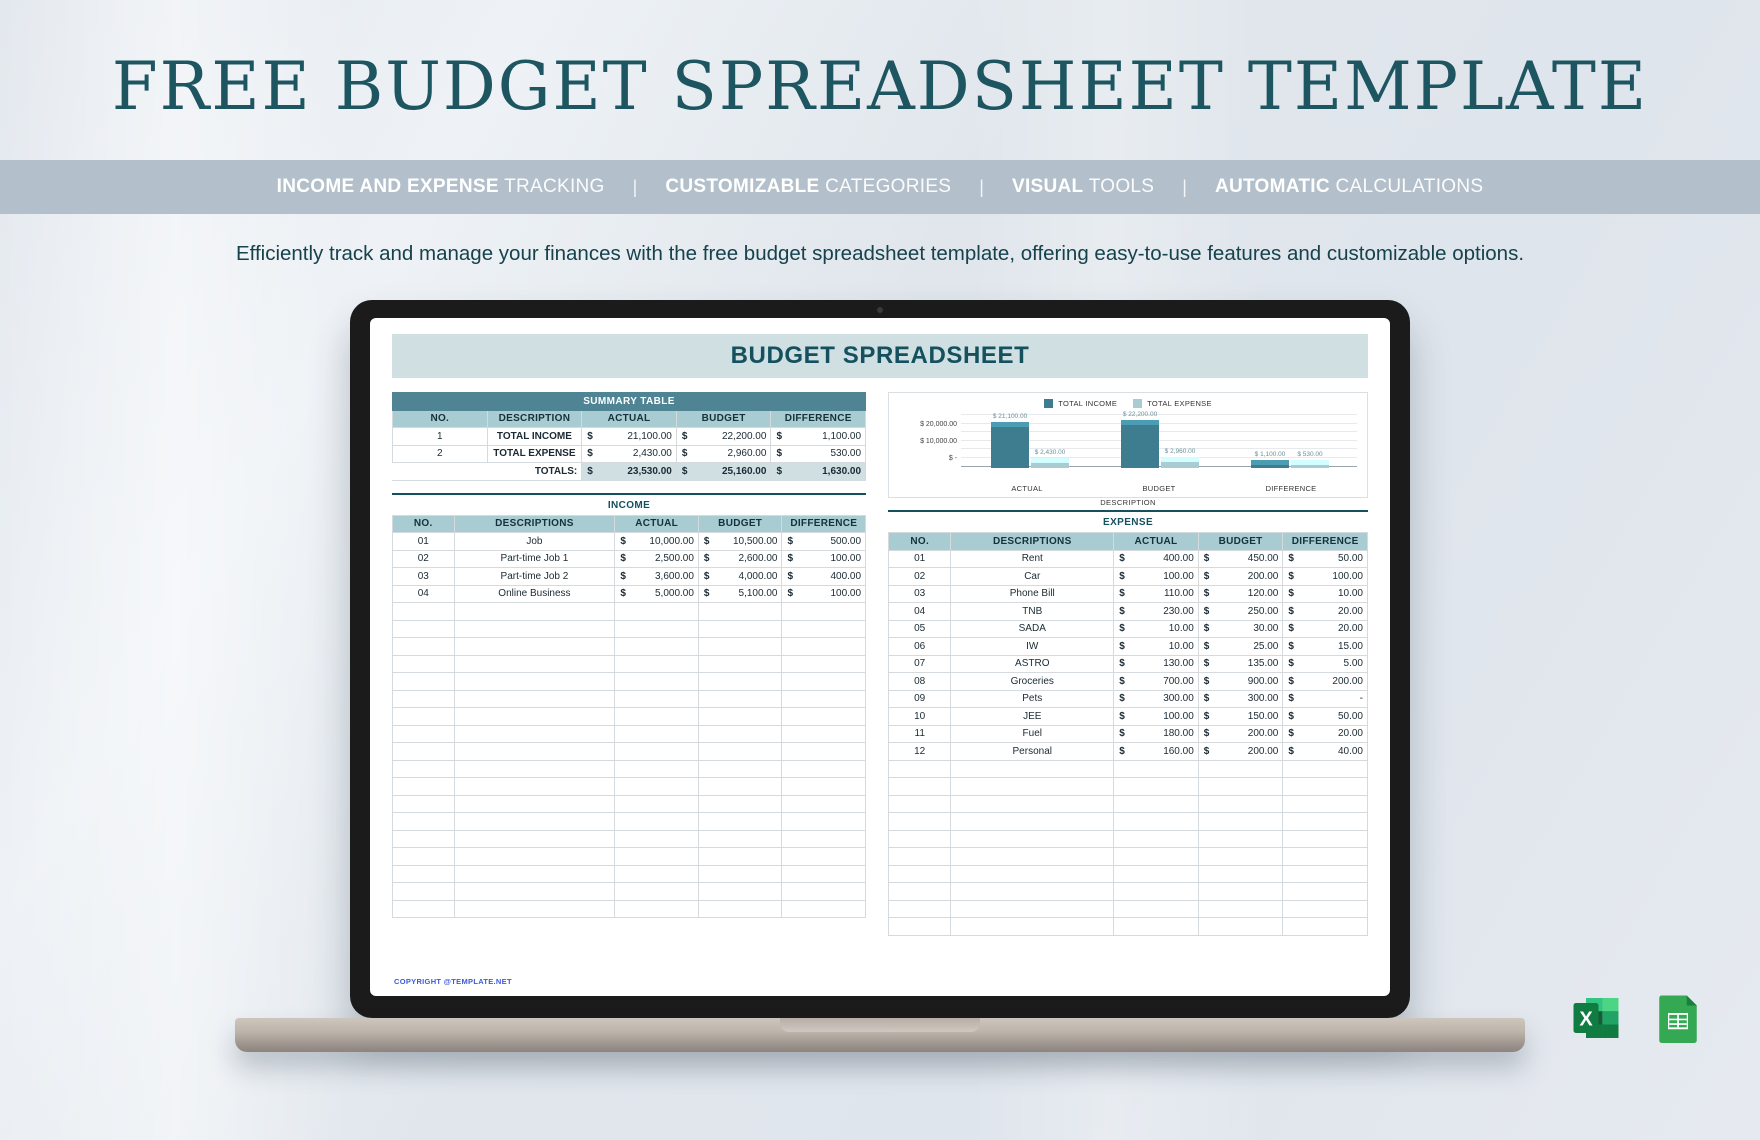 Image resolution: width=1760 pixels, height=1140 pixels. What do you see at coordinates (1128, 681) in the screenshot?
I see `table-row: 08 Groceries $700.00 $900.00 $200.00` at bounding box center [1128, 681].